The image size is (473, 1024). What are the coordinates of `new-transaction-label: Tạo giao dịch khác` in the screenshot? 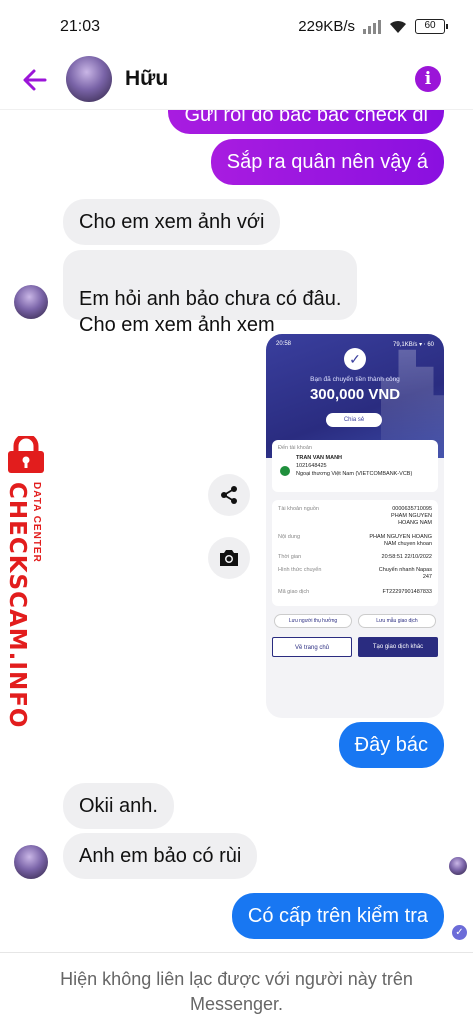 It's located at (398, 647).